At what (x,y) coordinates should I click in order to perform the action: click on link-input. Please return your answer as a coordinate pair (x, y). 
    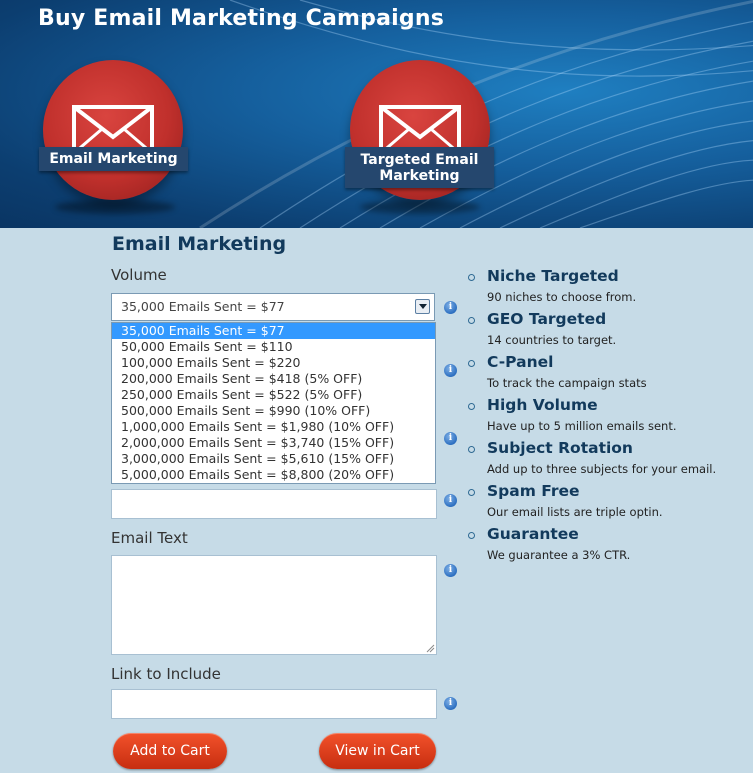
    Looking at the image, I should click on (274, 704).